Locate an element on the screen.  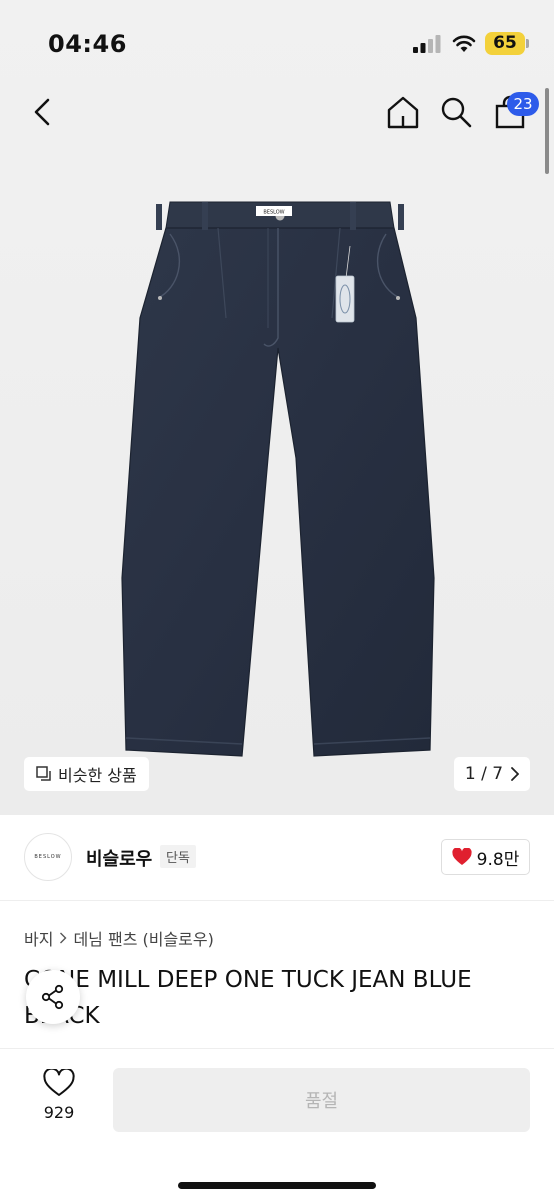
share-icon is located at coordinates (52, 997).